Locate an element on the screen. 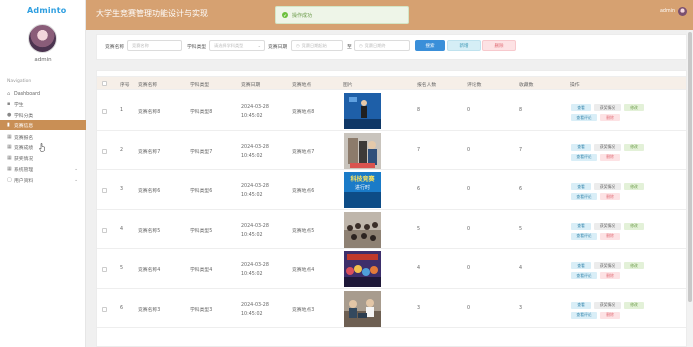 The height and width of the screenshot is (347, 693). classroom-photo is located at coordinates (362, 229).